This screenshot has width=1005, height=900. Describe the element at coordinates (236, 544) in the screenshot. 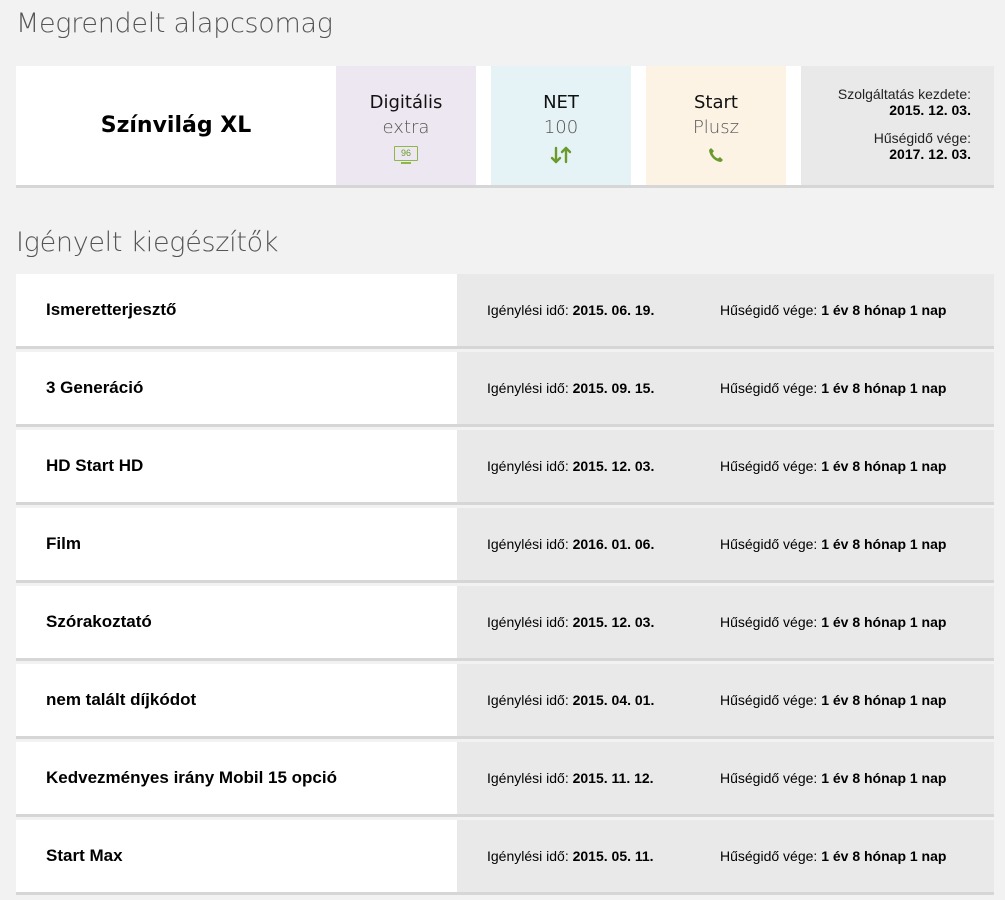

I see `addon-name: Film` at that location.